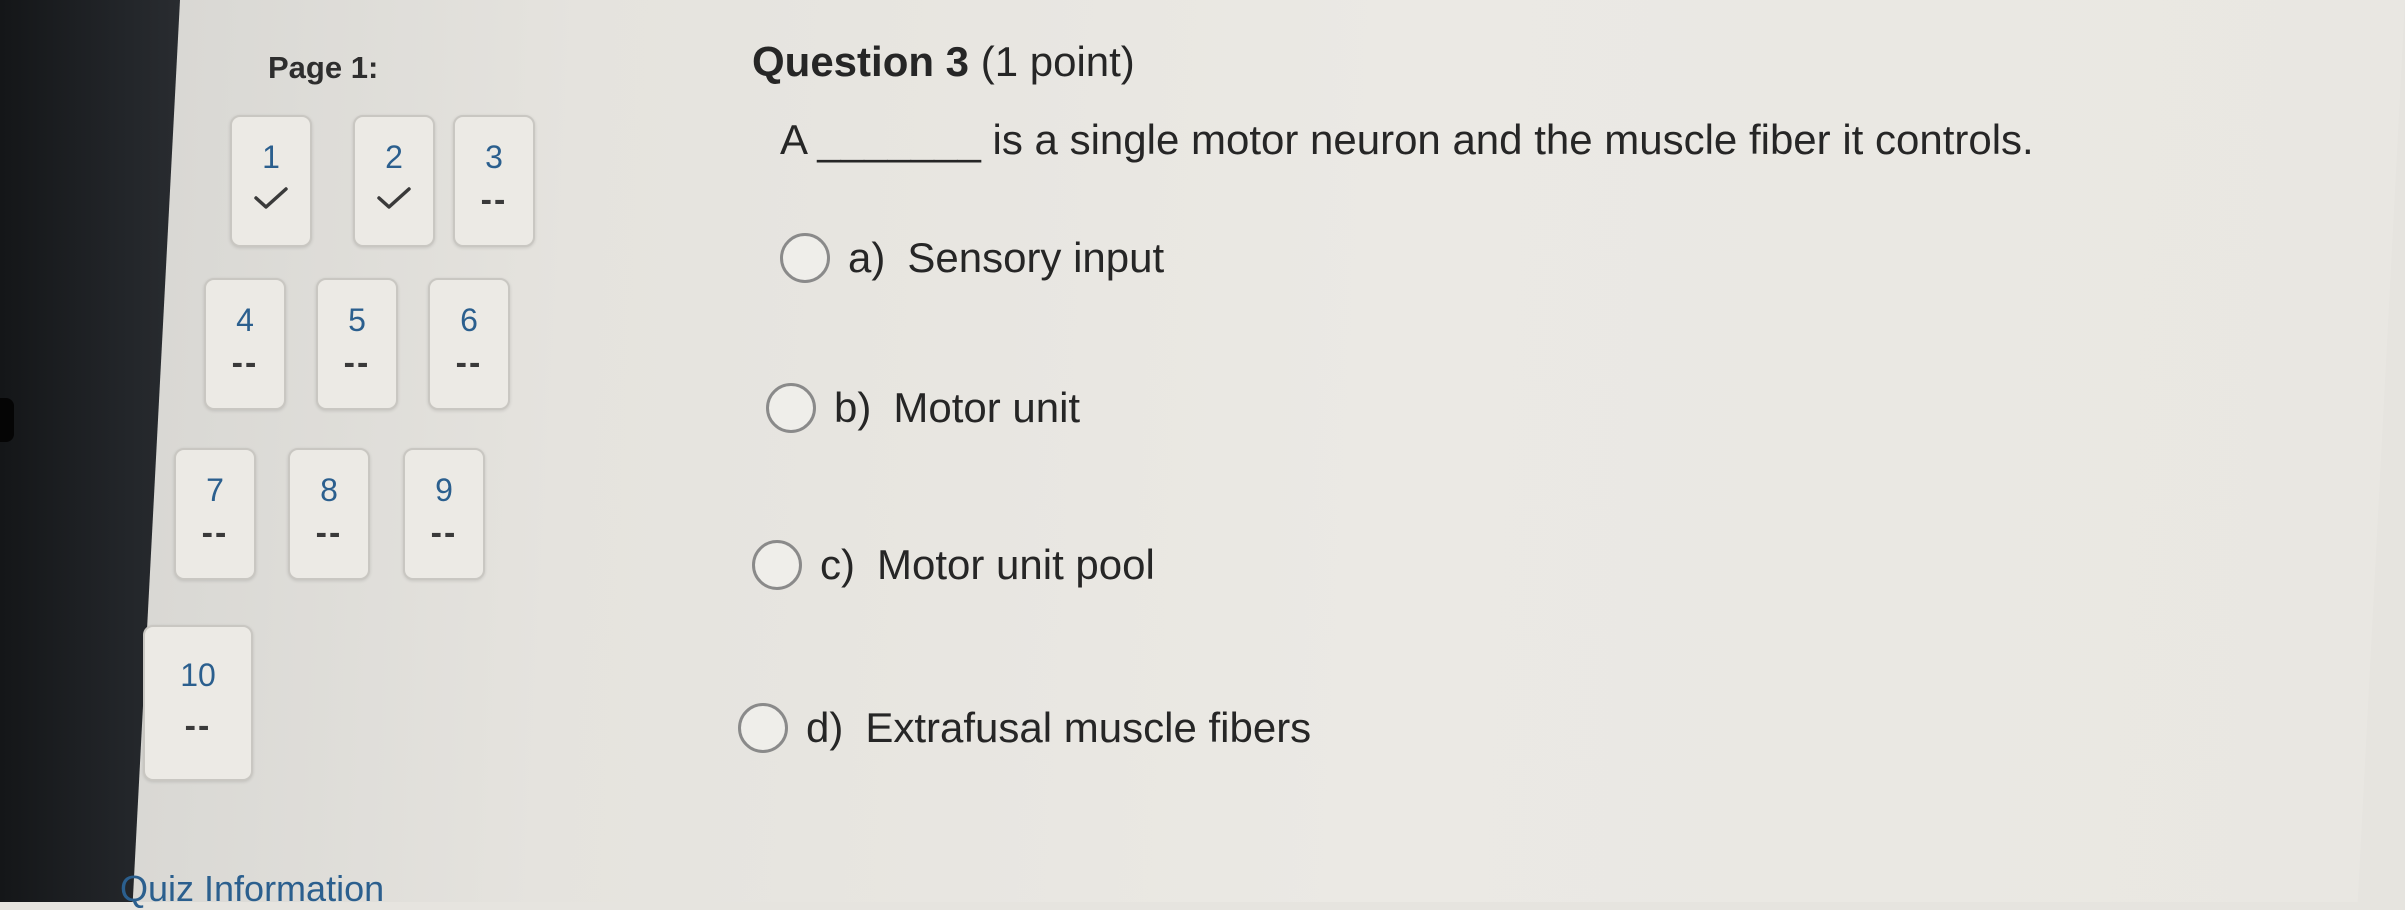 The height and width of the screenshot is (910, 2405). I want to click on question-nav-5: 5 --, so click(357, 344).